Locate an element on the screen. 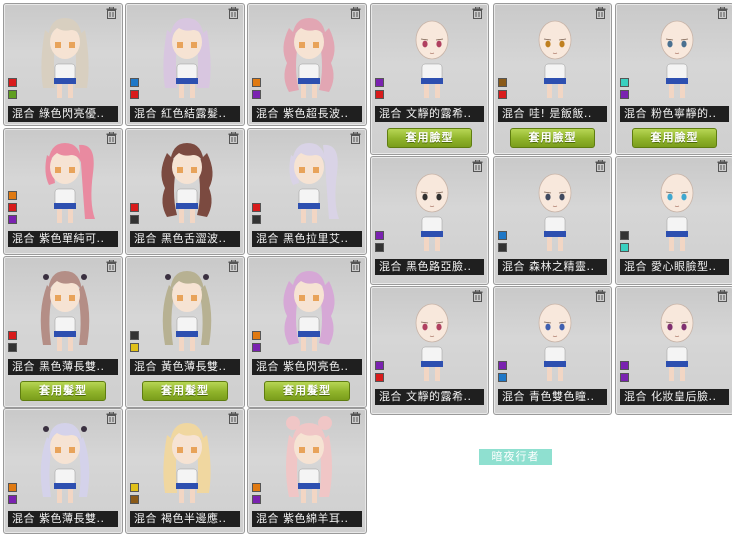 The height and width of the screenshot is (534, 732). hair-card: 混合 黑色薄長雙.. 套用髮型 is located at coordinates (63, 332).